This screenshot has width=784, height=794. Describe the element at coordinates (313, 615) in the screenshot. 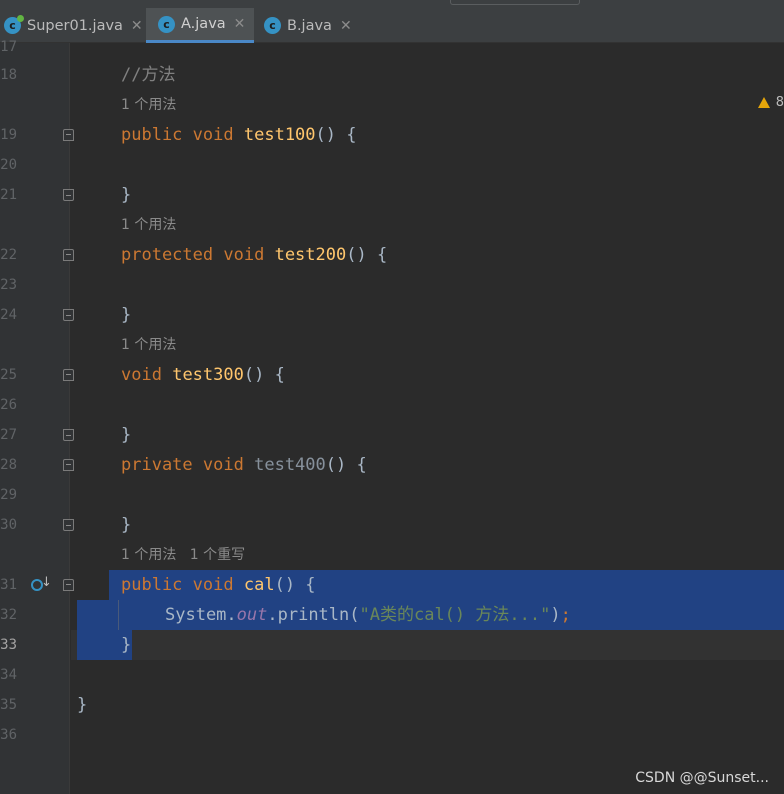

I see `method-call: .println(` at that location.